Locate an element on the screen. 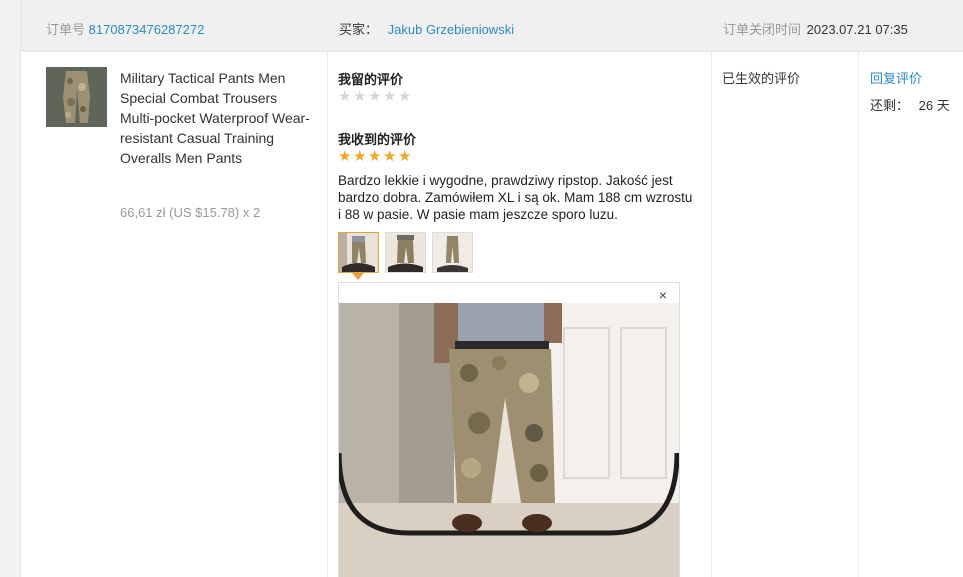 The image size is (963, 577). remaining-value: 26 天 is located at coordinates (934, 105).